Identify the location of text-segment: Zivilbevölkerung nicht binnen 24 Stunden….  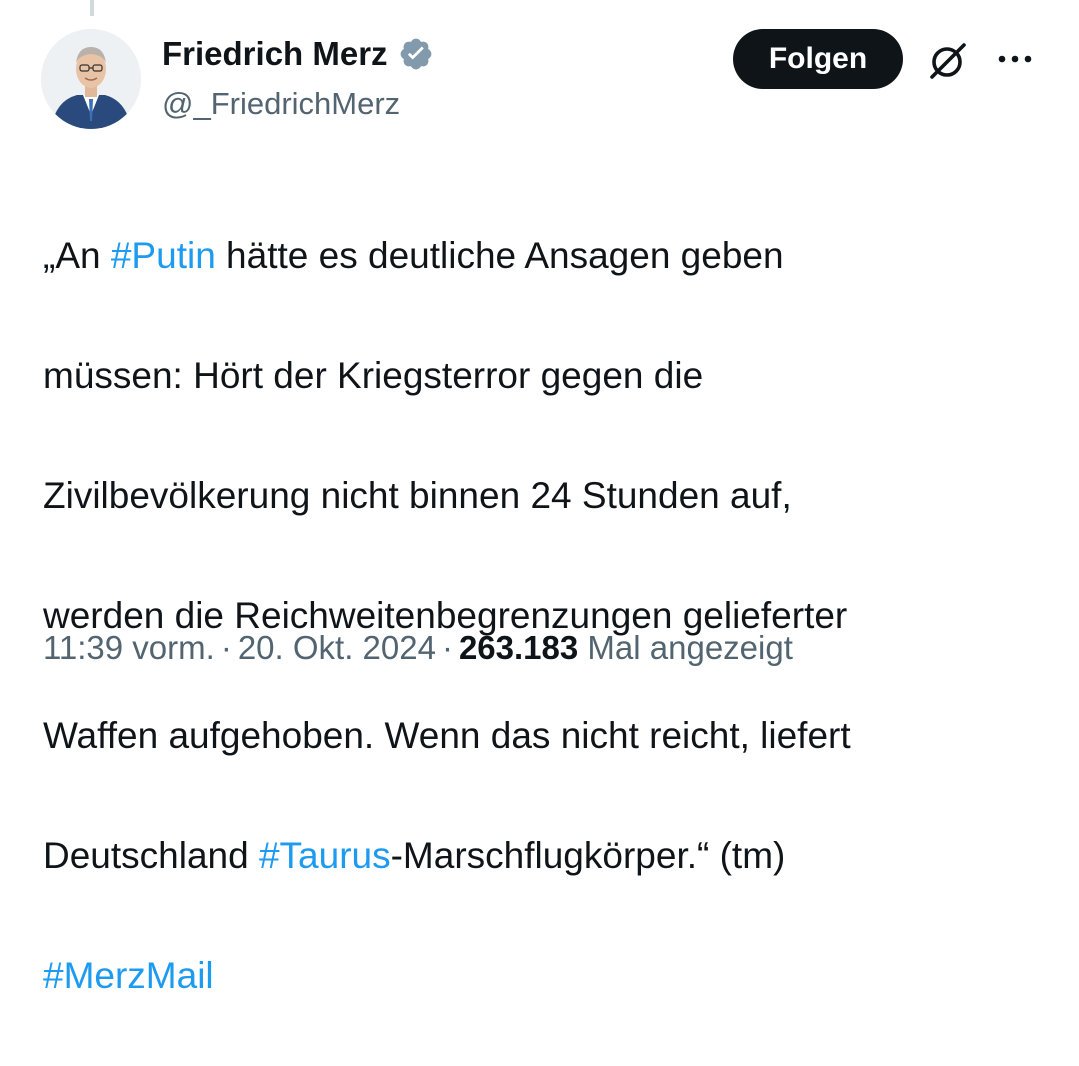
(417, 495).